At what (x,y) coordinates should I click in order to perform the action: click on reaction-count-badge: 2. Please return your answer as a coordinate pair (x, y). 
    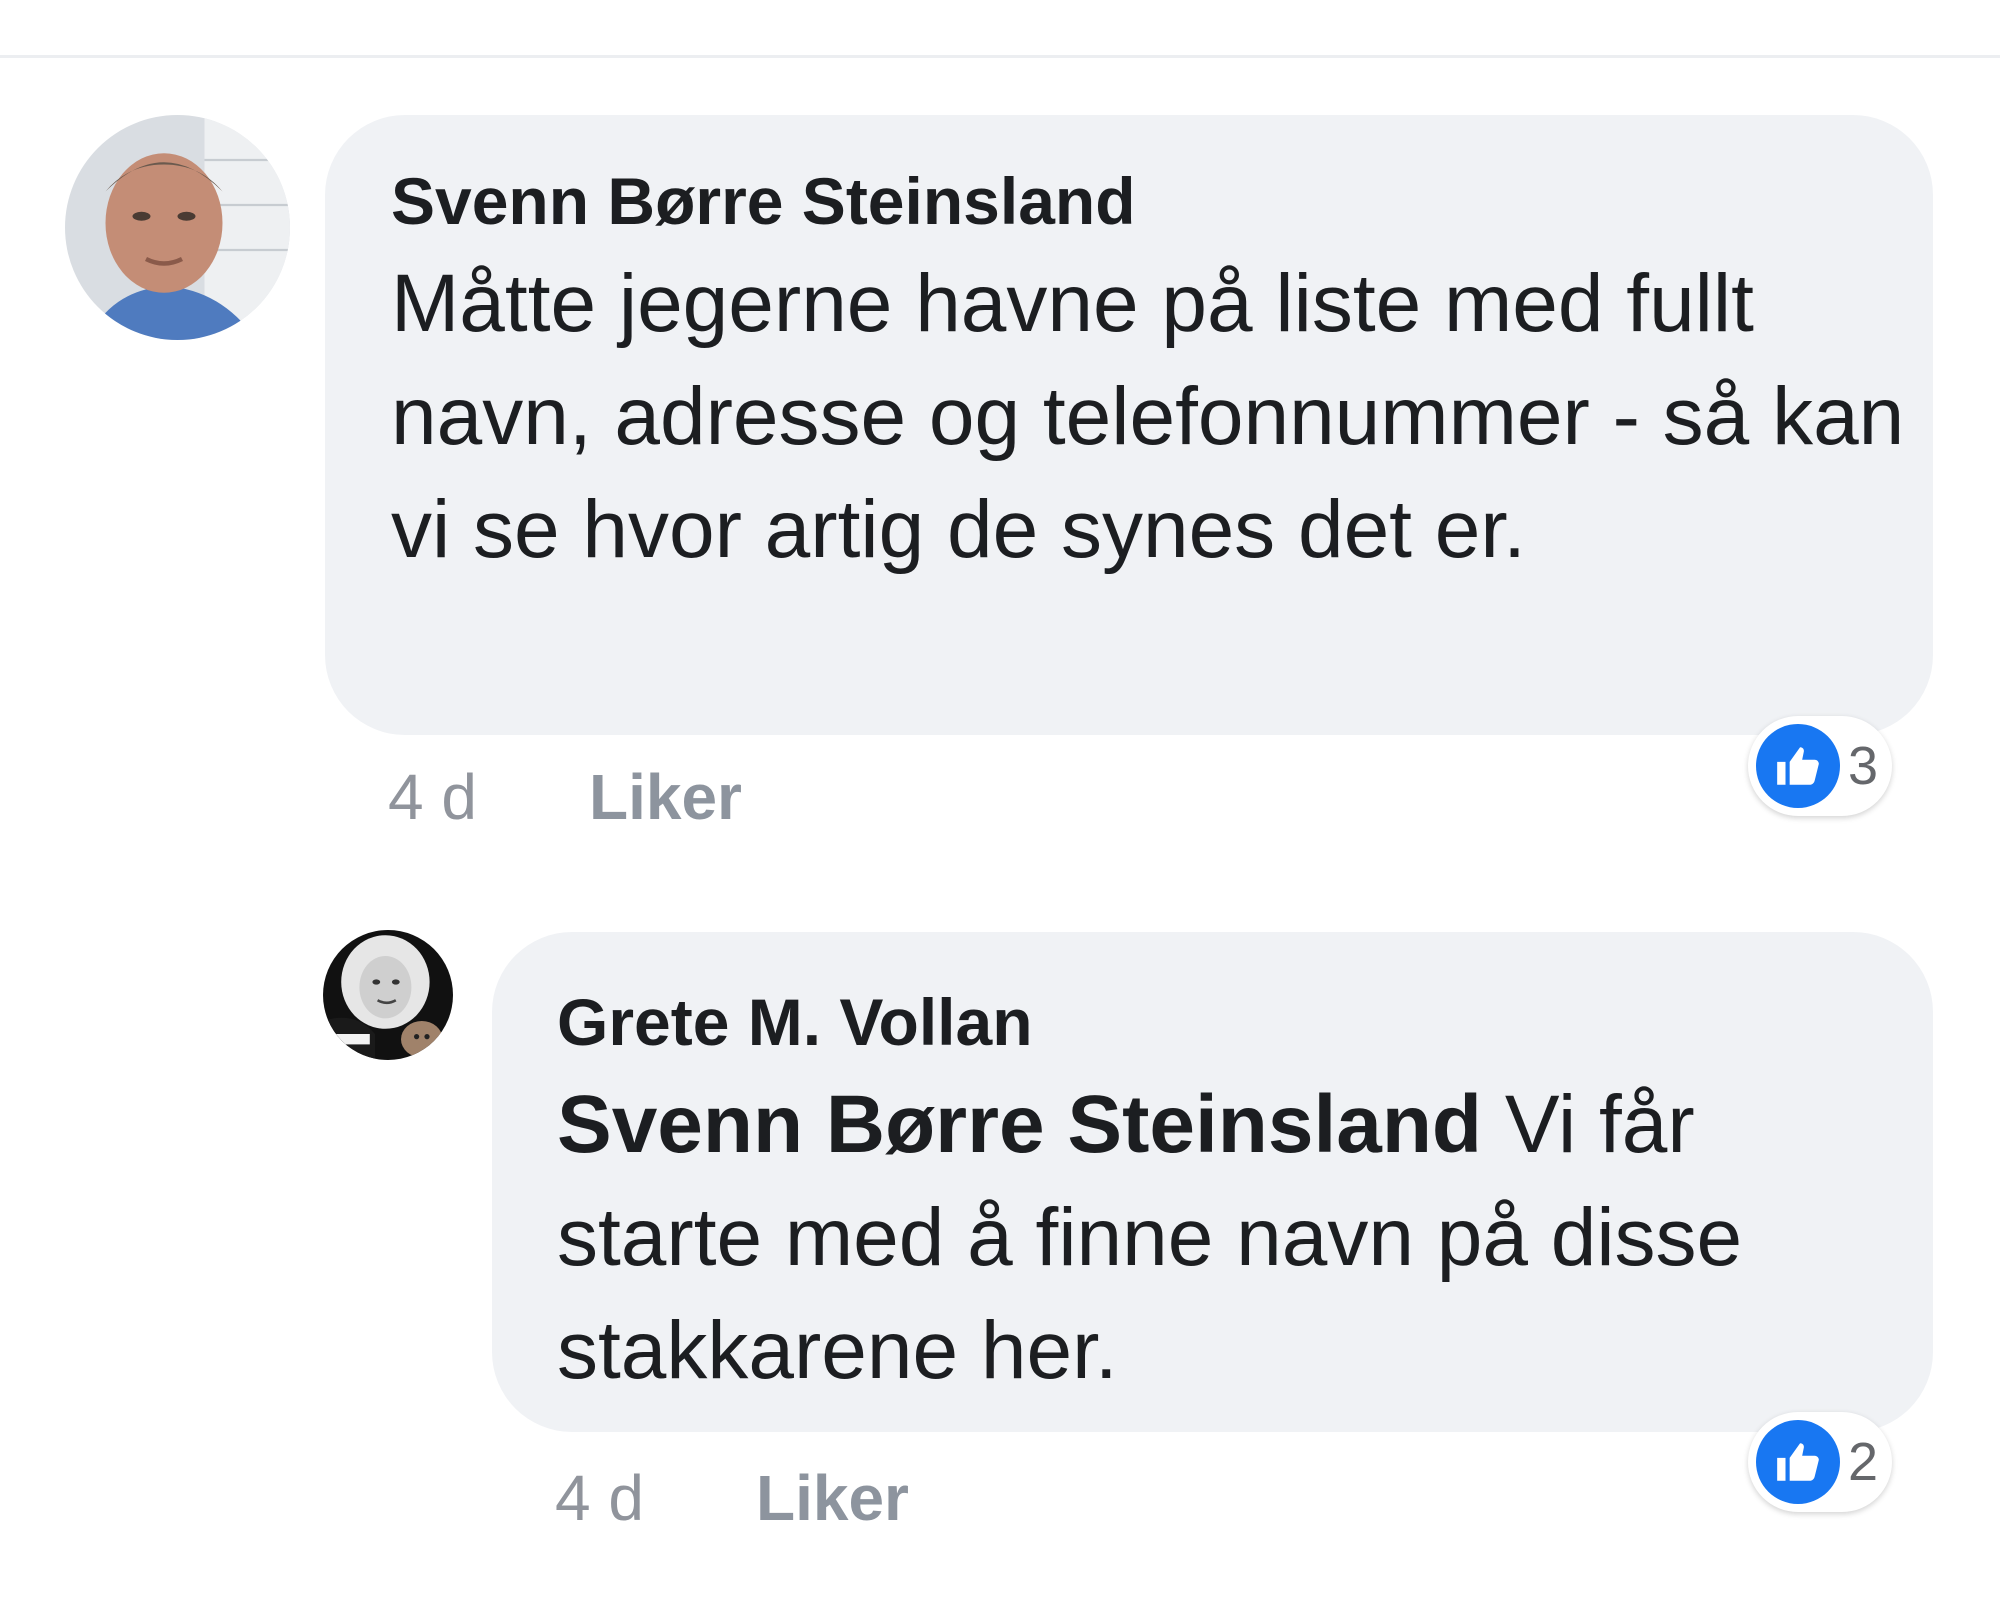
    Looking at the image, I should click on (1820, 1462).